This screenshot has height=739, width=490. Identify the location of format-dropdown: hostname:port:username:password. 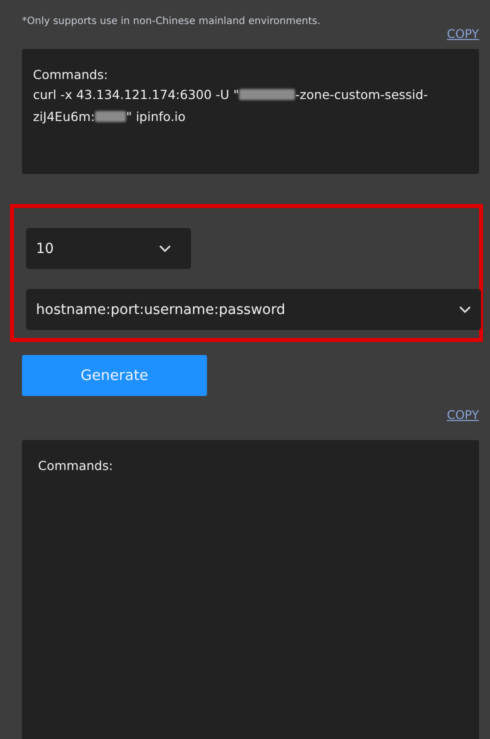
(253, 309).